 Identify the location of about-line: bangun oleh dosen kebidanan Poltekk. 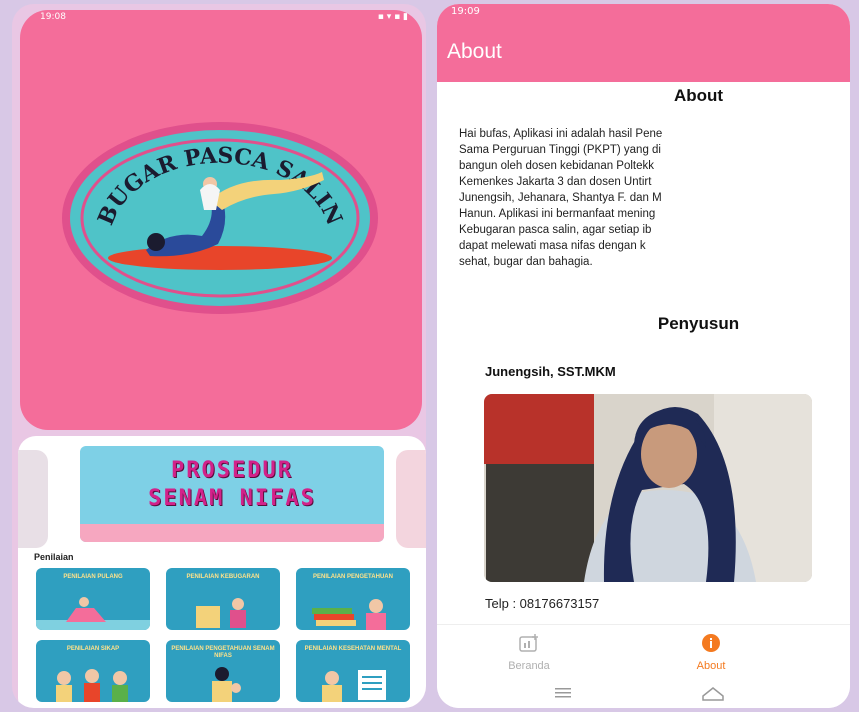
(557, 166).